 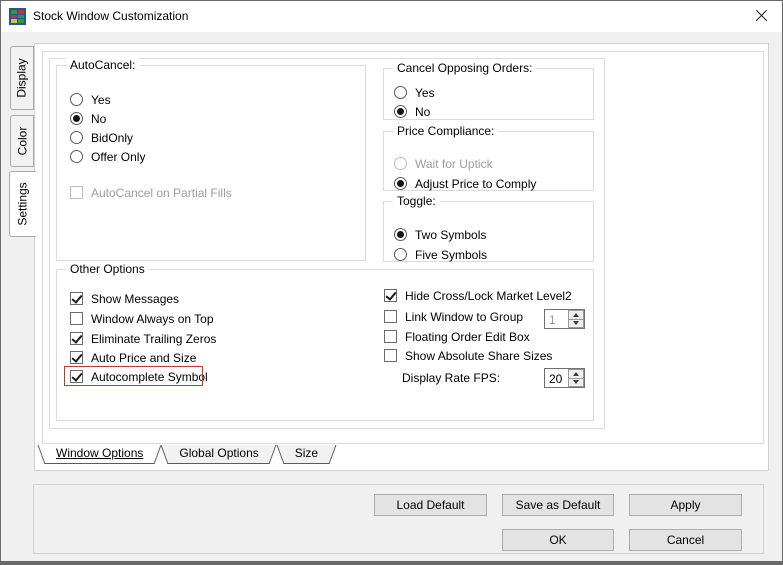 What do you see at coordinates (412, 111) in the screenshot?
I see `radio-cancel-opposing-no: No` at bounding box center [412, 111].